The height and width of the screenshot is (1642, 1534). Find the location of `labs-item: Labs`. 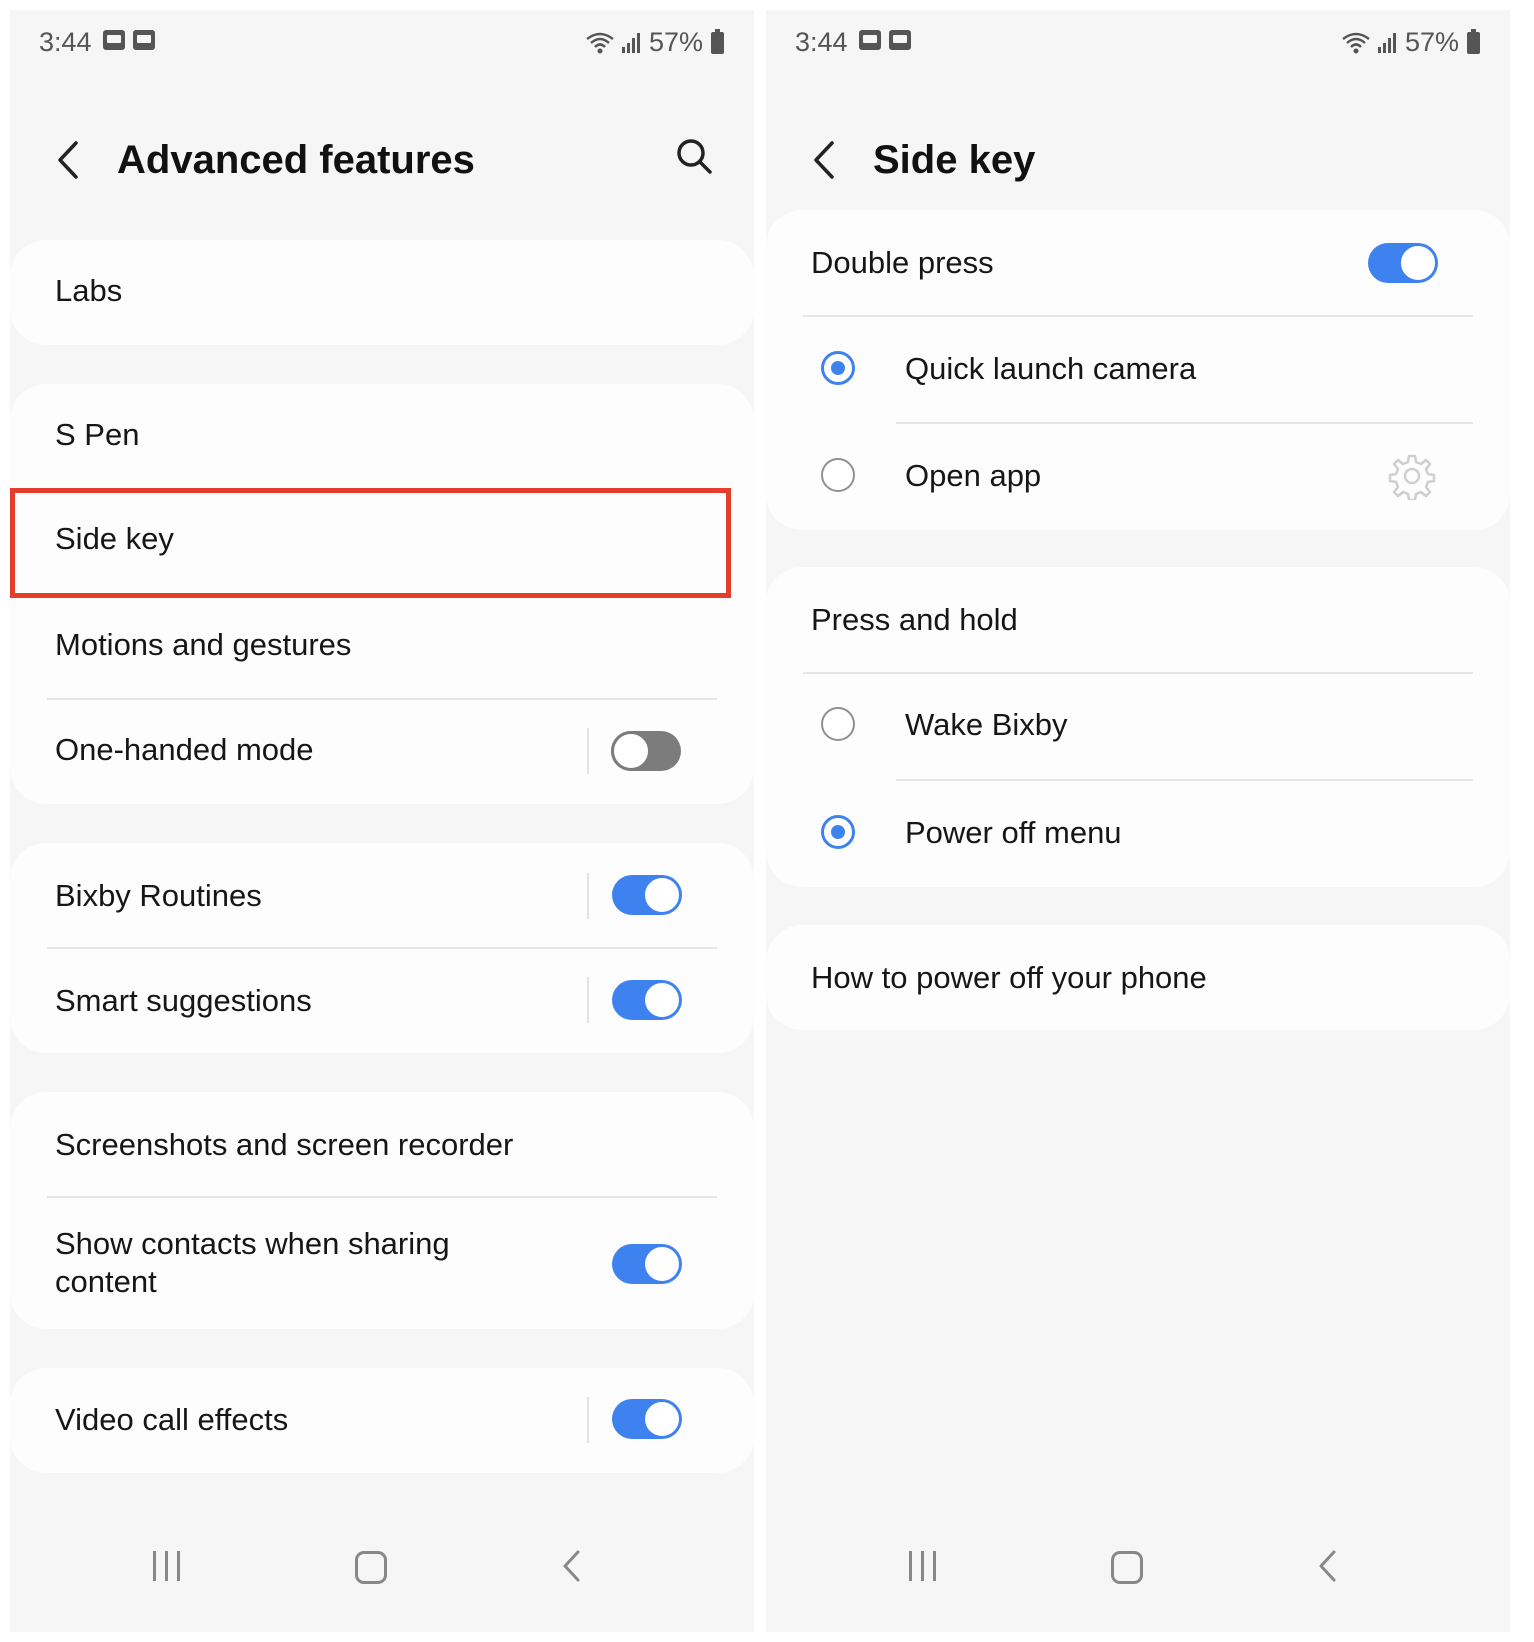

labs-item: Labs is located at coordinates (382, 292).